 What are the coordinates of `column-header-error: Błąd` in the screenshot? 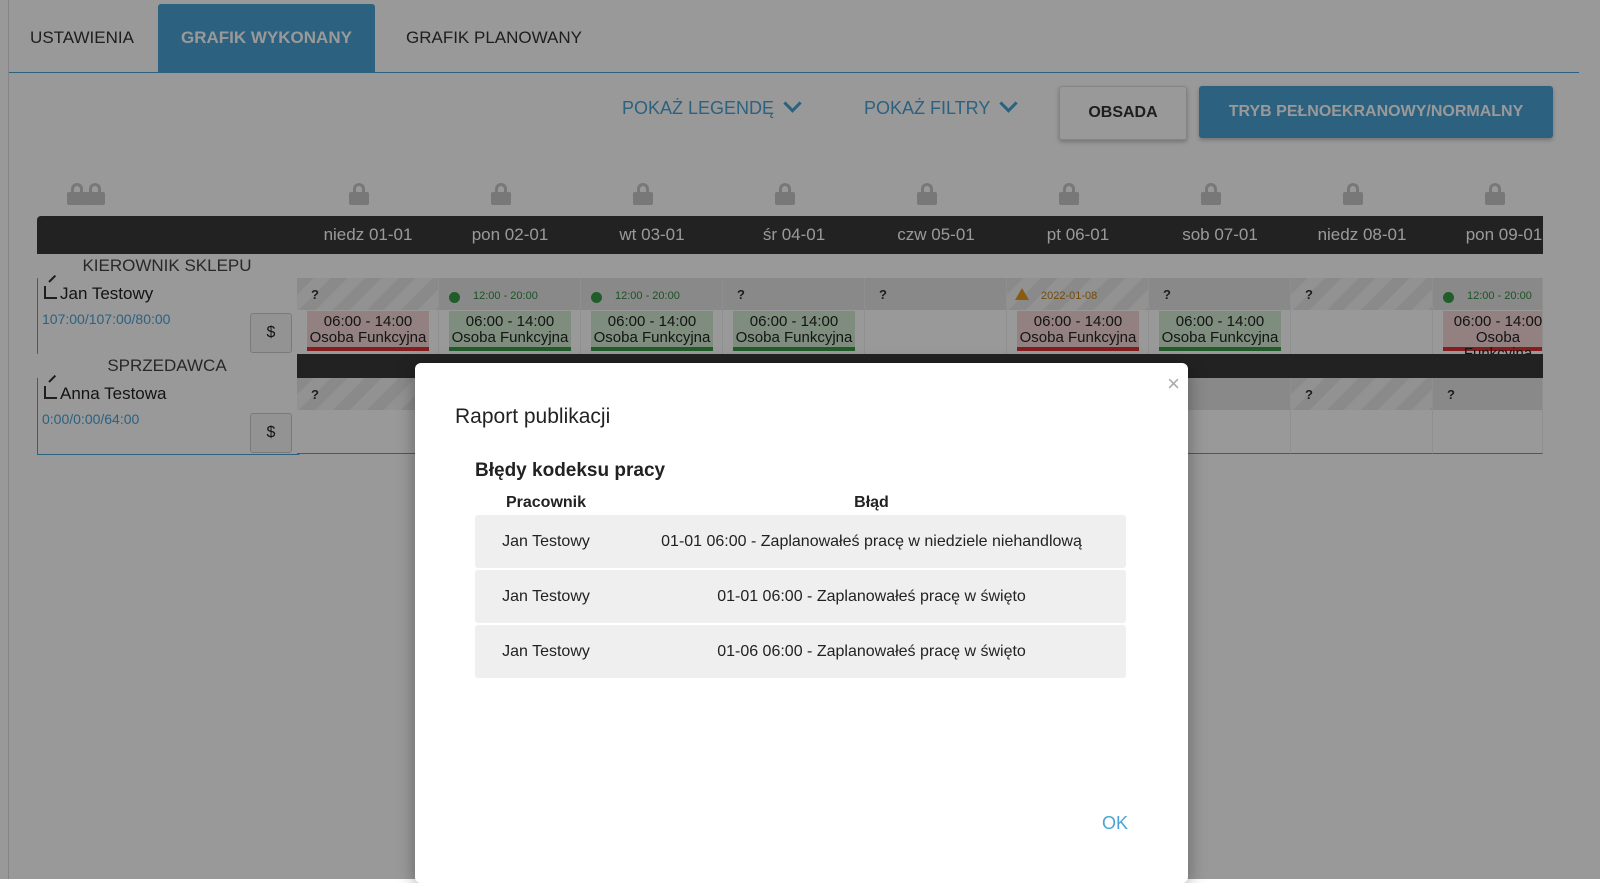 It's located at (871, 502).